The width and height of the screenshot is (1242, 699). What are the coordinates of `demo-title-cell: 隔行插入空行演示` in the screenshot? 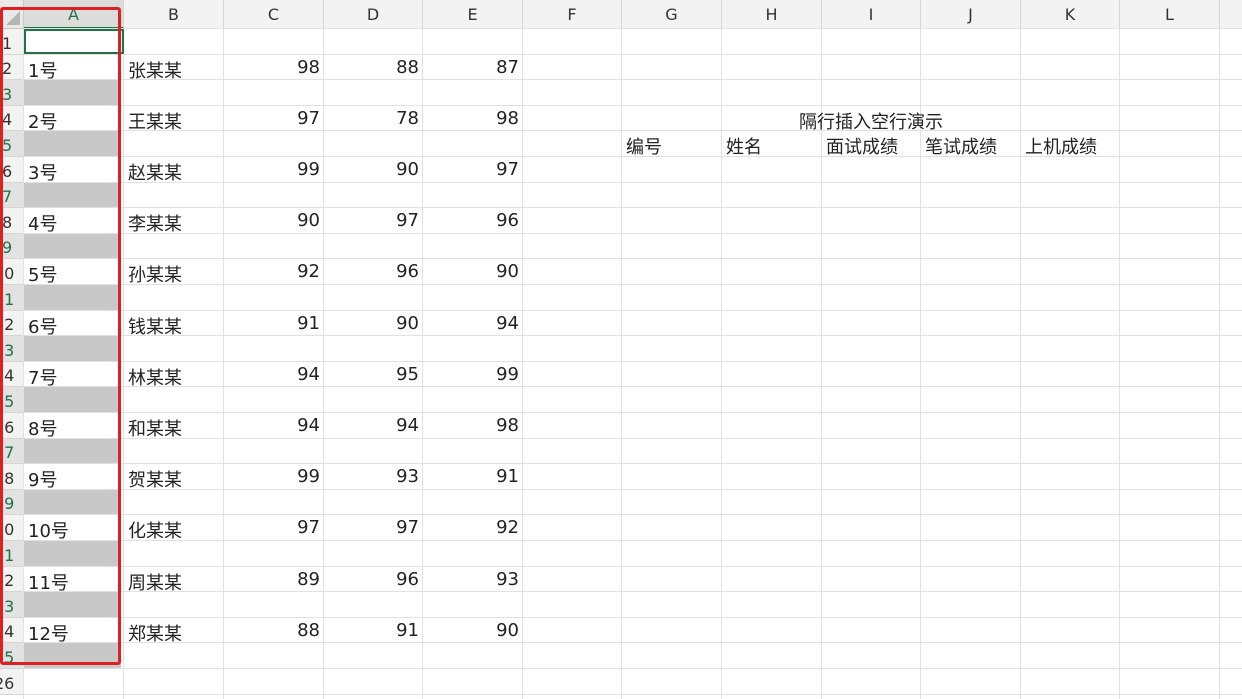 It's located at (871, 121).